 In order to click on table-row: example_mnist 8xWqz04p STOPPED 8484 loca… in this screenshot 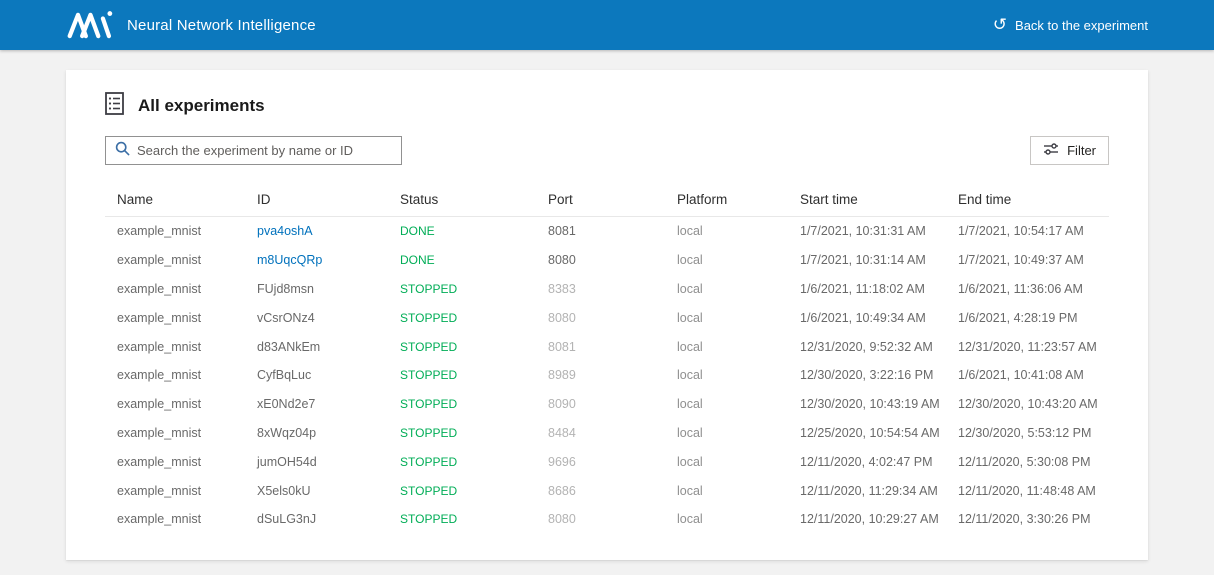, I will do `click(607, 433)`.